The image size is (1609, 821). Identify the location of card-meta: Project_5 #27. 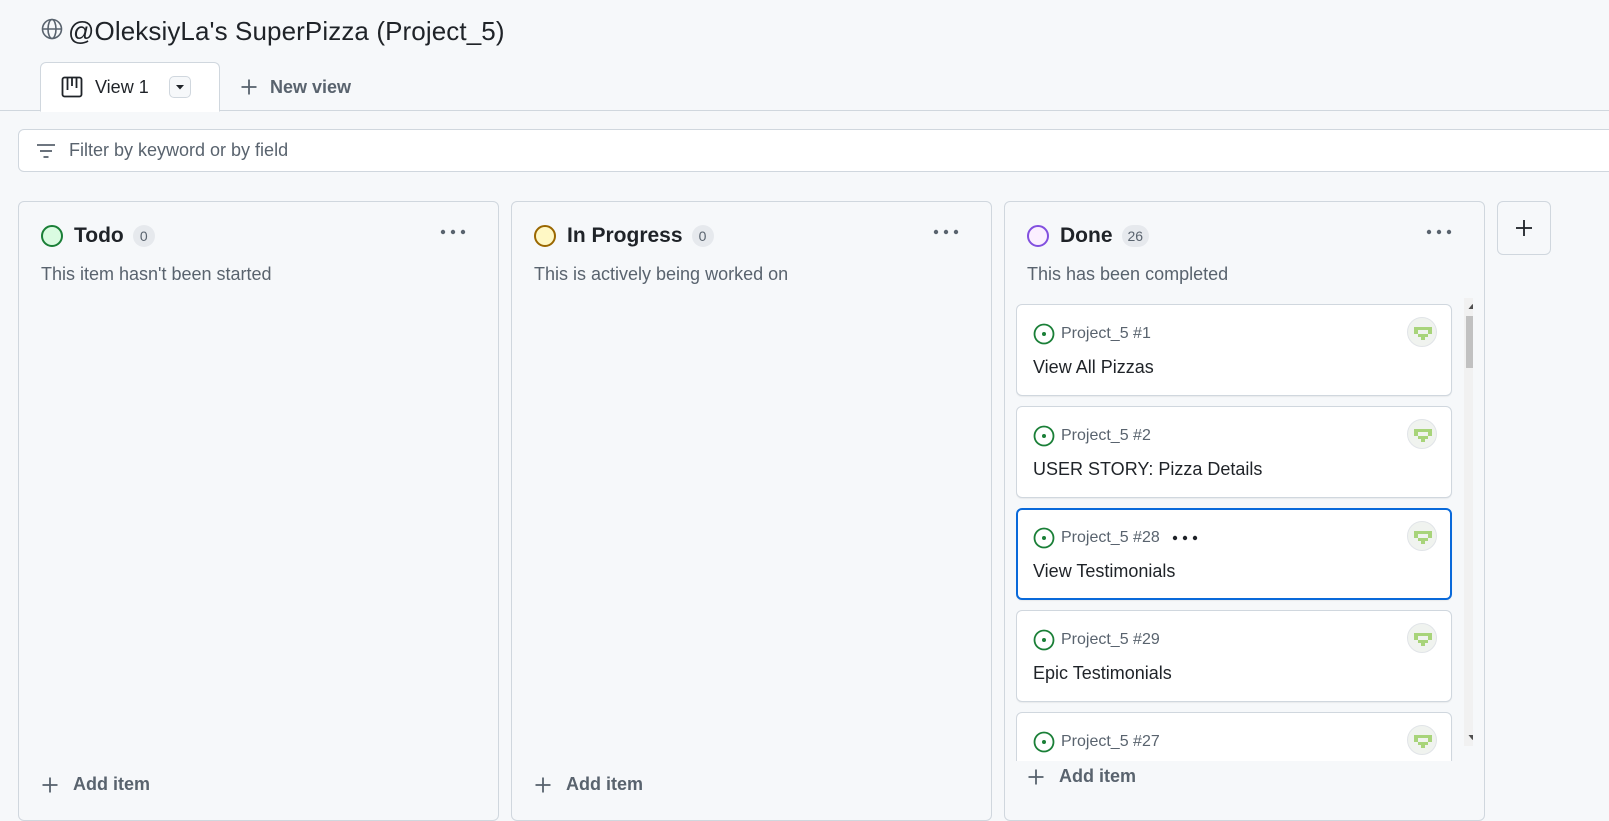
(1096, 742).